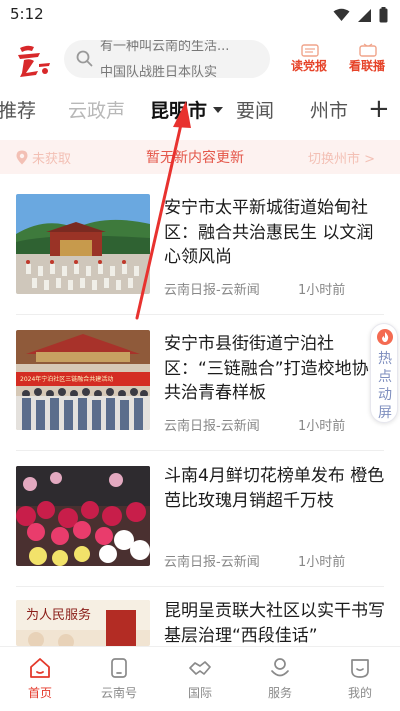 This screenshot has width=400, height=711. I want to click on thumbnail-calligraphy-text: 为人民服务, so click(59, 615).